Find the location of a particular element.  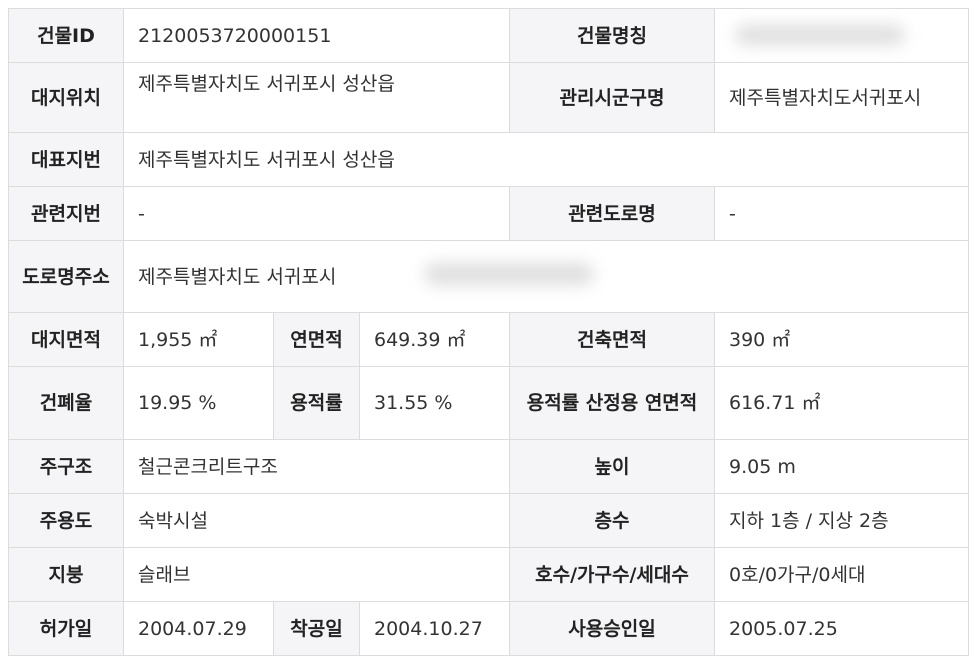

height-label: 높이 is located at coordinates (612, 466).